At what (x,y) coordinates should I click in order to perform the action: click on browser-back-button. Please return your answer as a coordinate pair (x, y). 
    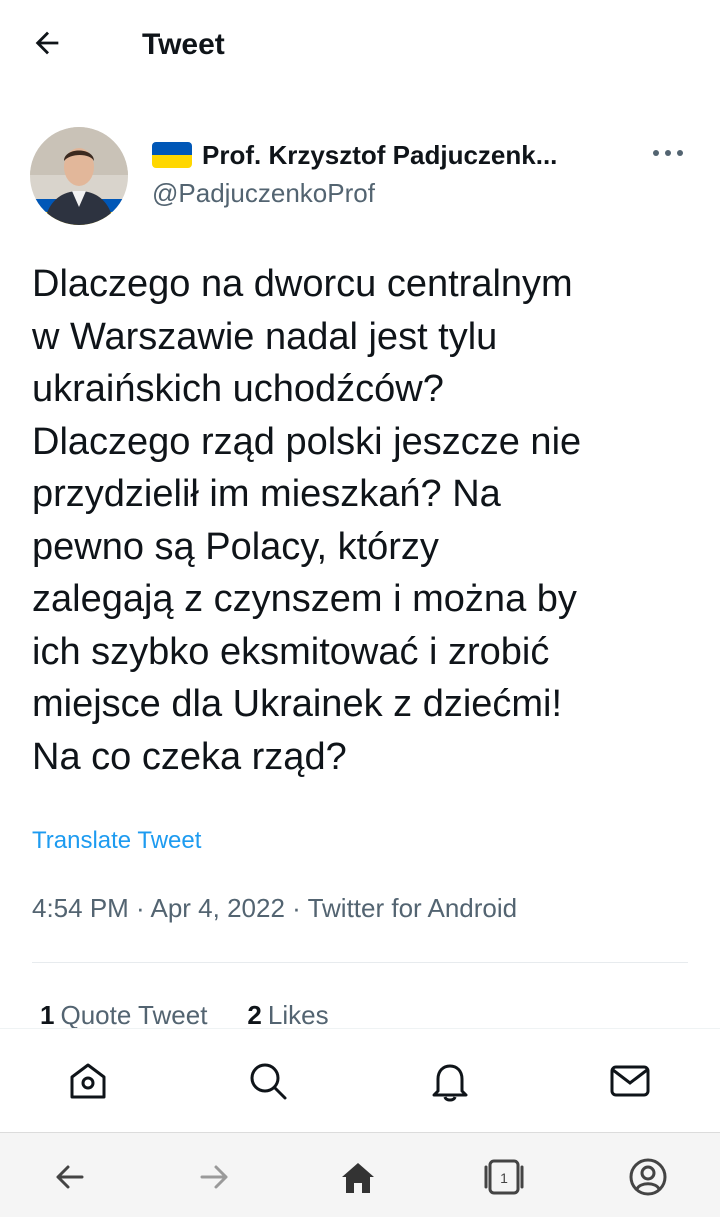
    Looking at the image, I should click on (70, 1177).